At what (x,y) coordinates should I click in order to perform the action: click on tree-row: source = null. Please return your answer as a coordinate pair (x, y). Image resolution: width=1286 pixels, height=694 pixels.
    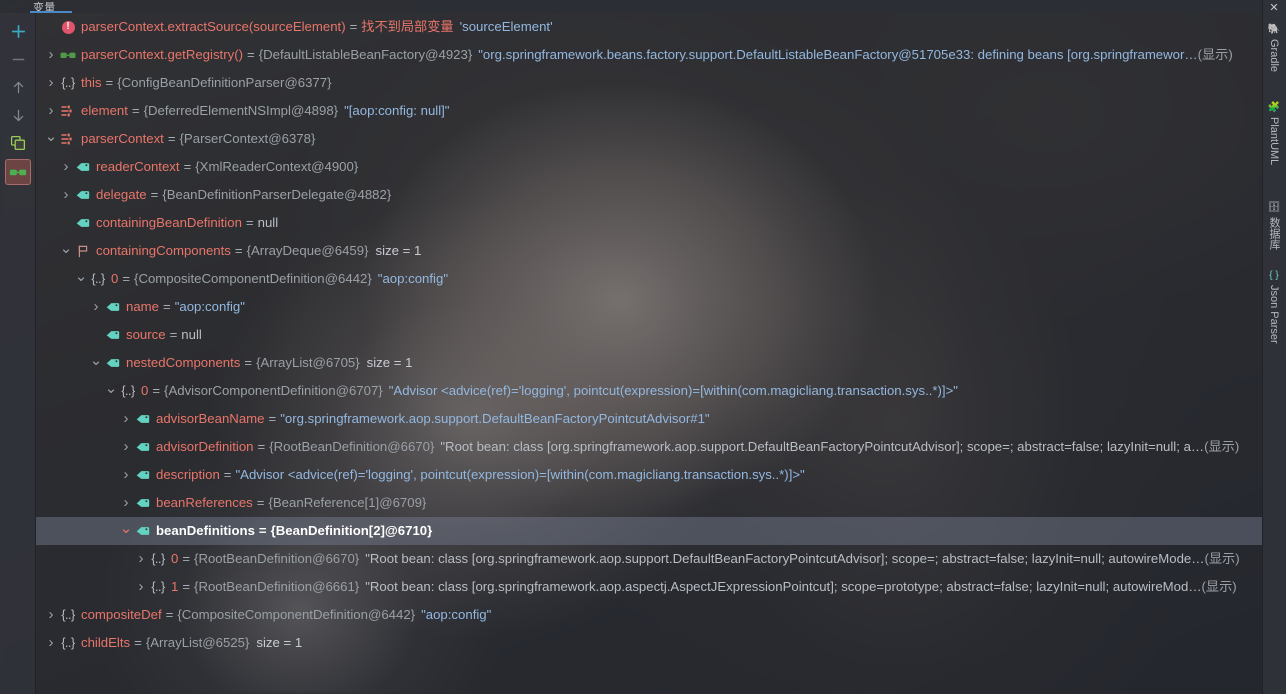
    Looking at the image, I should click on (649, 335).